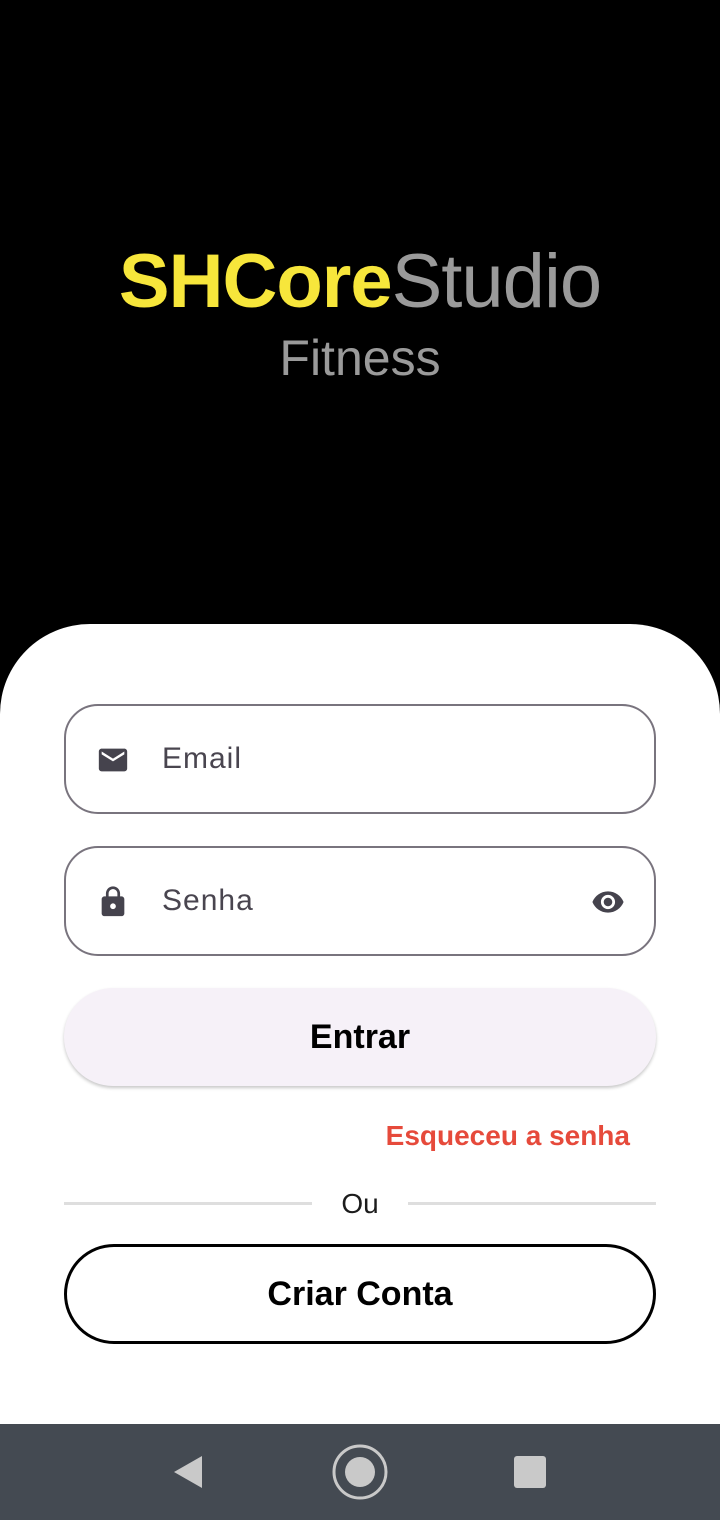 Image resolution: width=720 pixels, height=1520 pixels. I want to click on brand-header: SHCoreStudio Fitness, so click(360, 312).